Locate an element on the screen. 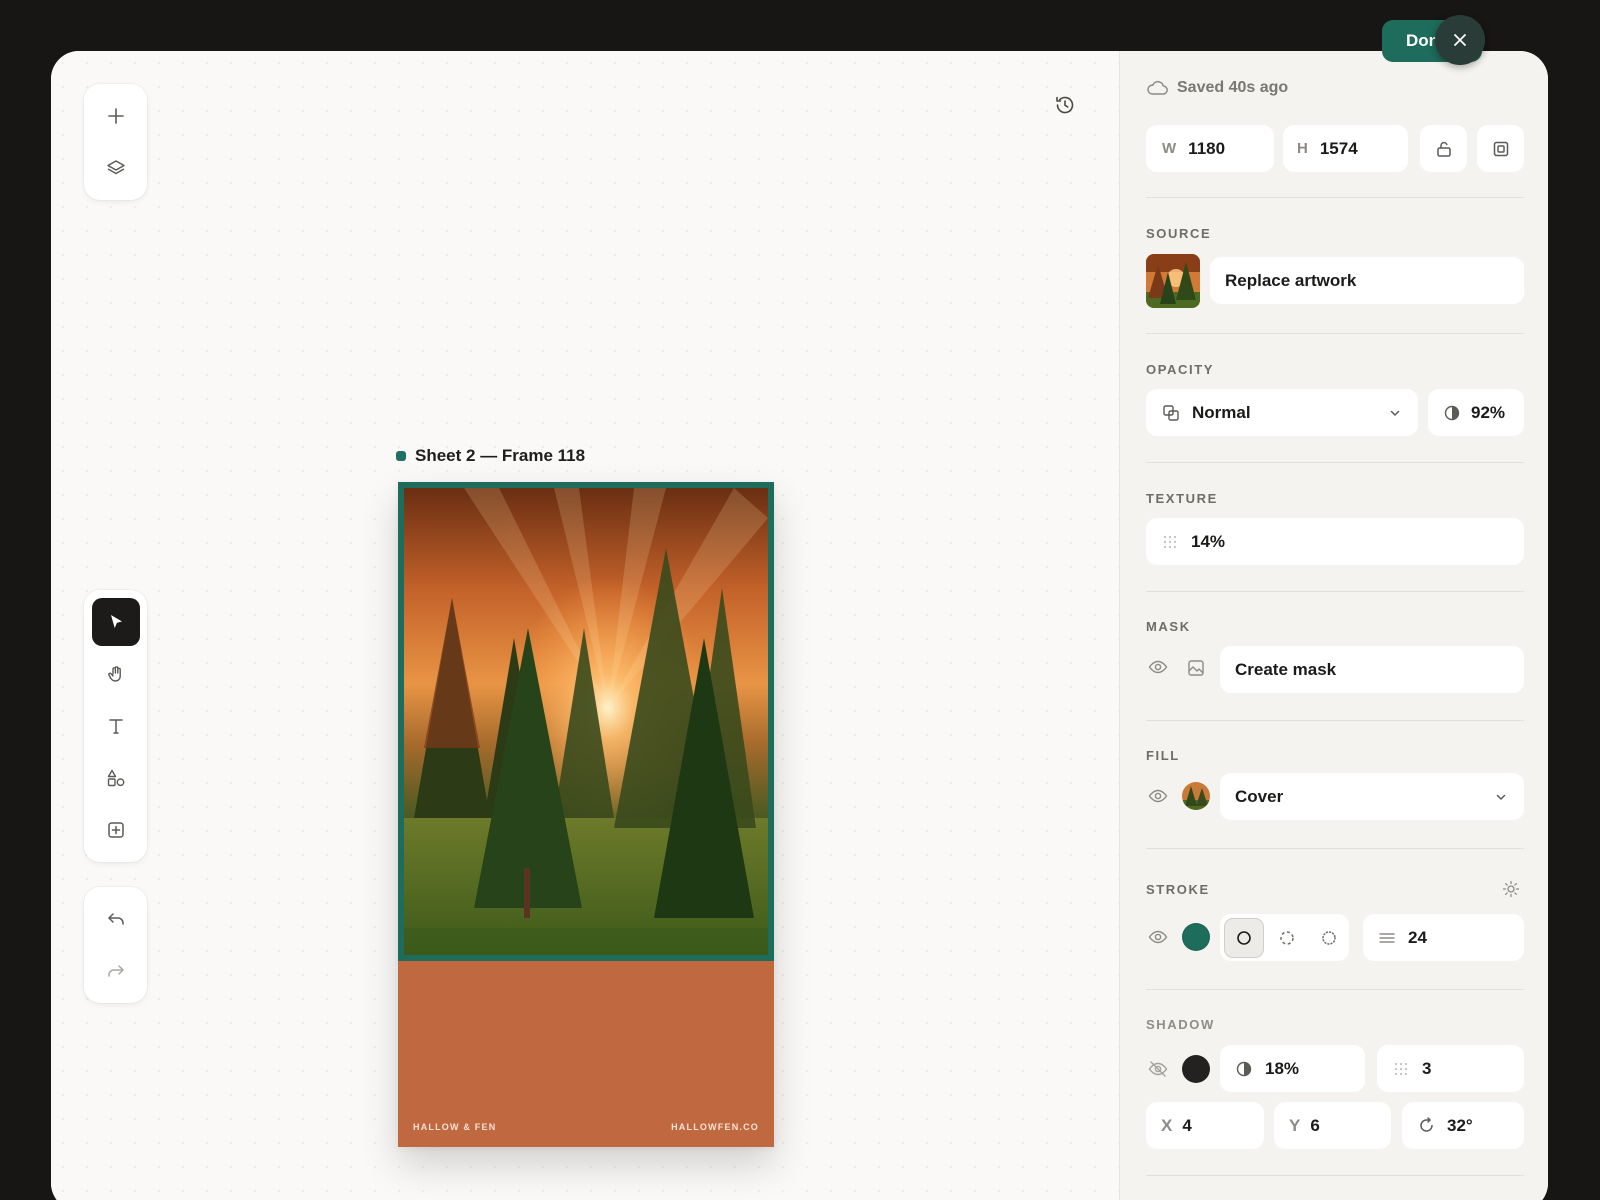 Image resolution: width=1600 pixels, height=1200 pixels. select-tool-button is located at coordinates (115, 622).